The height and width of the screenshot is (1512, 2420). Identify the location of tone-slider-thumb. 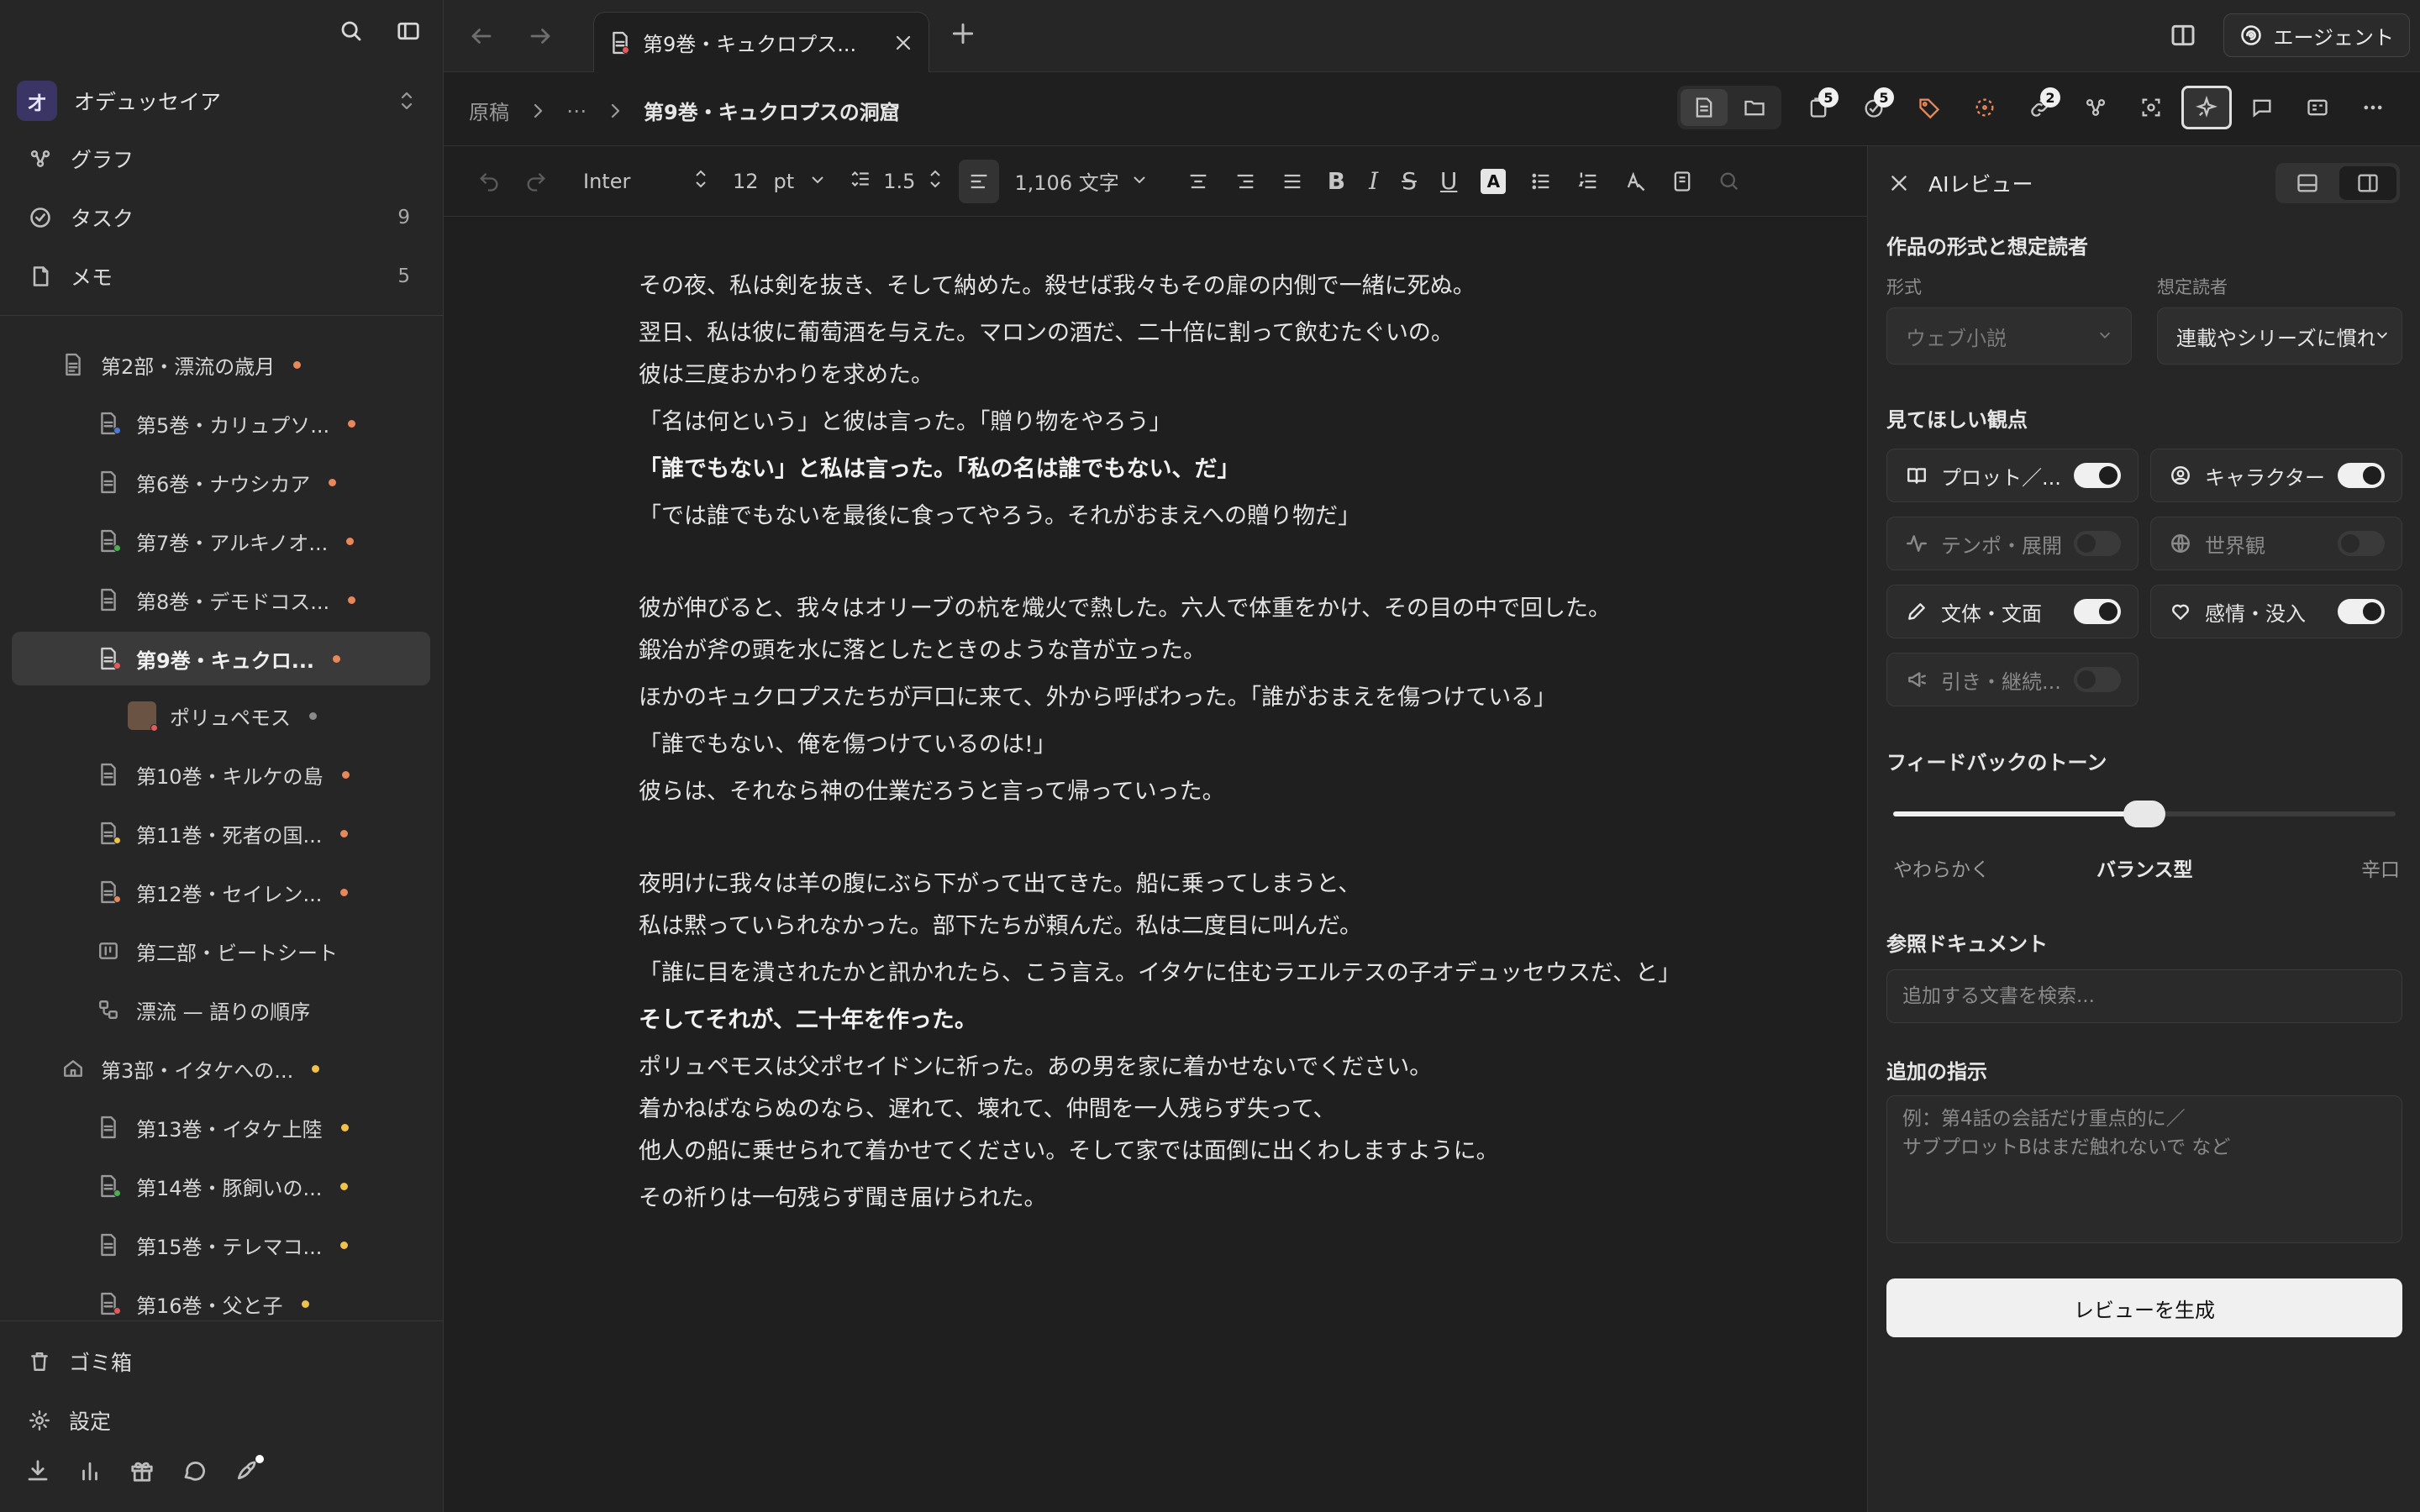
(2144, 814).